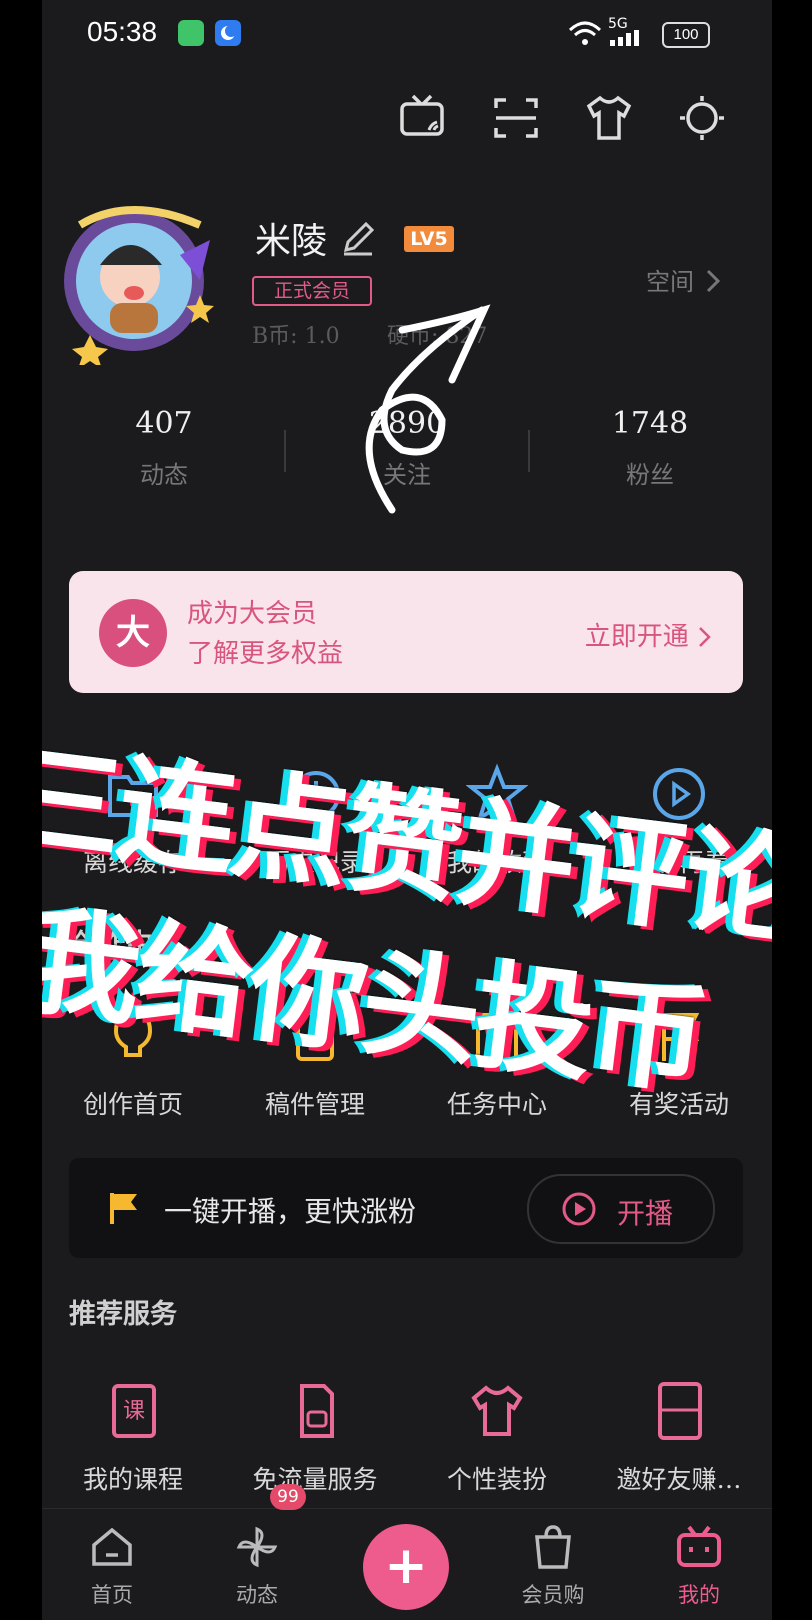 The image size is (812, 1620). Describe the element at coordinates (497, 1410) in the screenshot. I see `tshirt-icon` at that location.